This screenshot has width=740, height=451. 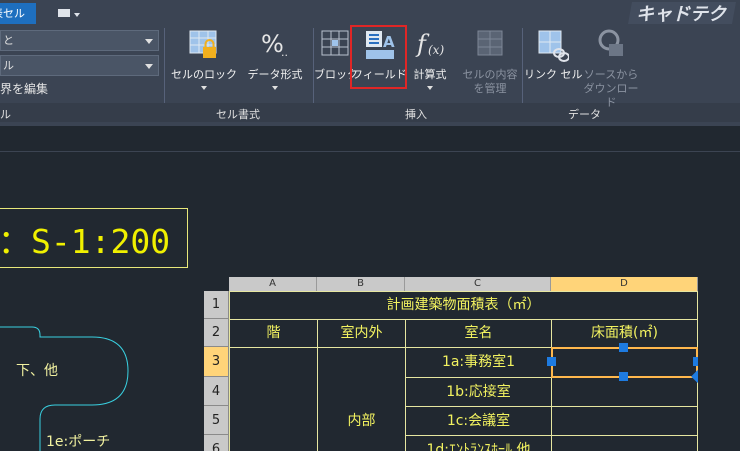 What do you see at coordinates (463, 305) in the screenshot?
I see `table-title: 計画建築物面積表（㎡）` at bounding box center [463, 305].